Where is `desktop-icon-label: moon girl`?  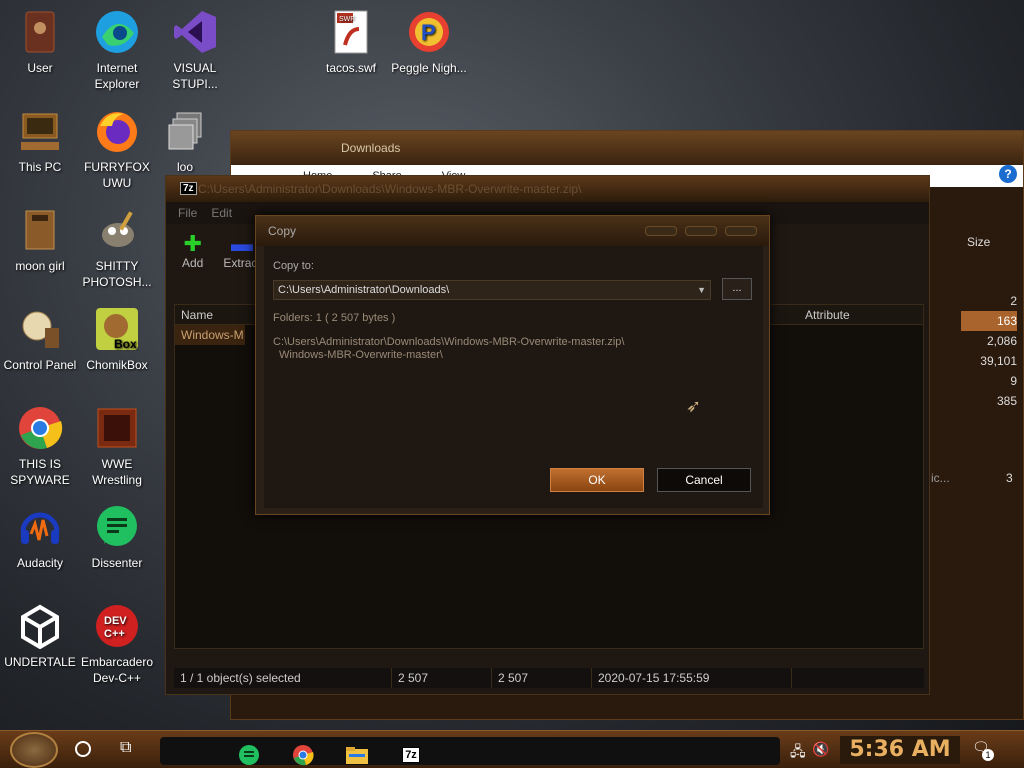 desktop-icon-label: moon girl is located at coordinates (40, 266).